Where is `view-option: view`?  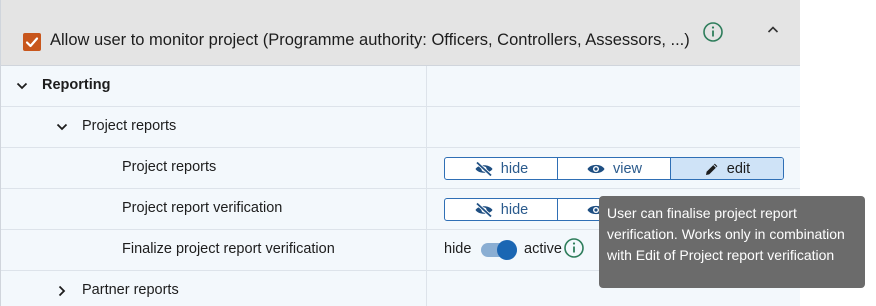 view-option: view is located at coordinates (614, 168).